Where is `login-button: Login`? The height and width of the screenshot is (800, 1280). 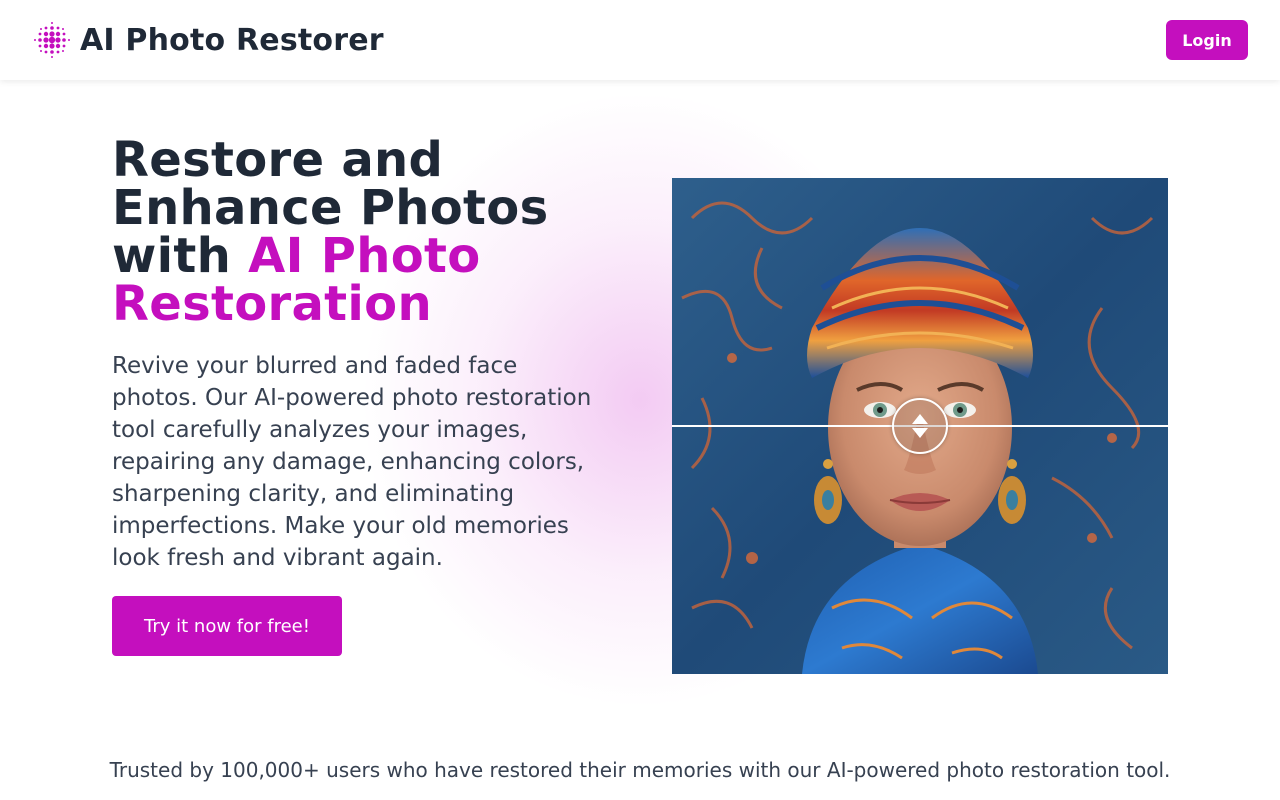 login-button: Login is located at coordinates (1207, 40).